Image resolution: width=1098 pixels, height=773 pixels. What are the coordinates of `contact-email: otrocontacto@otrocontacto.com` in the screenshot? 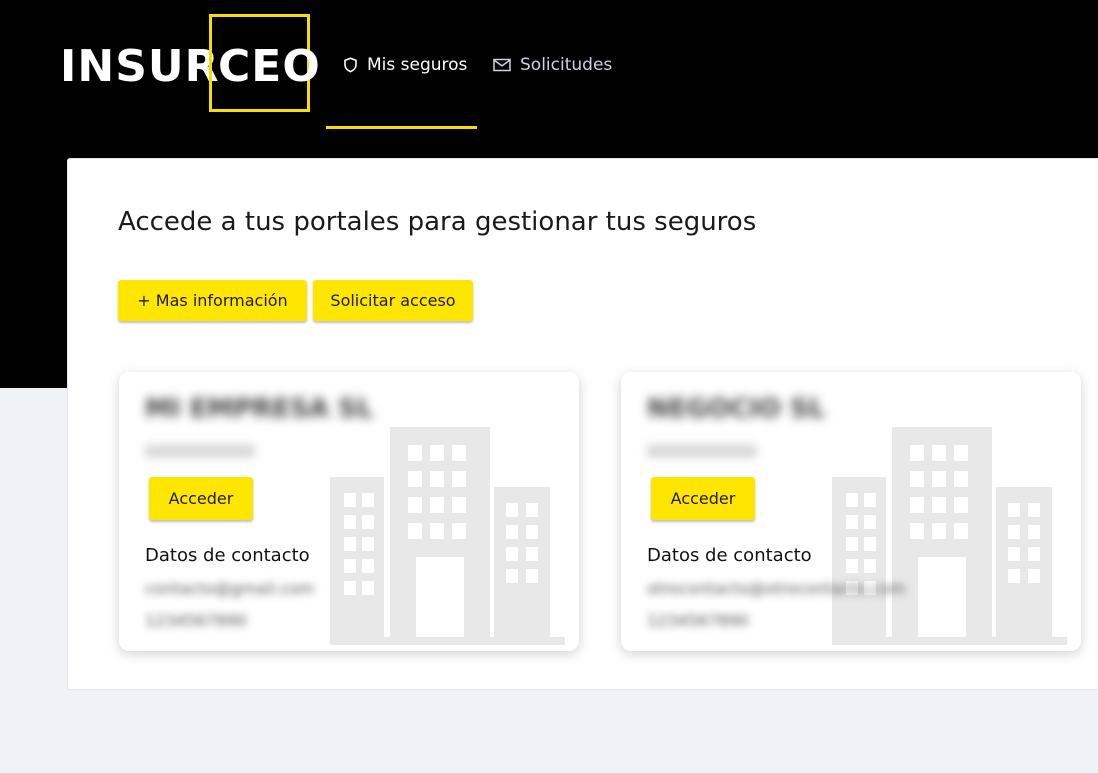 It's located at (776, 588).